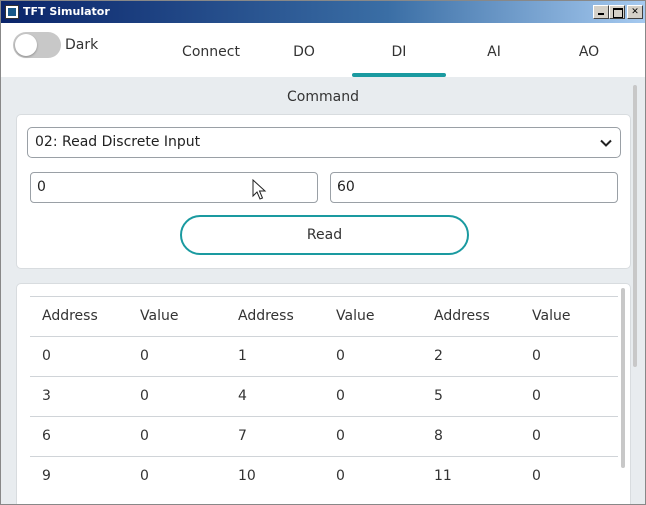 The width and height of the screenshot is (646, 505). I want to click on minimize-button, so click(601, 12).